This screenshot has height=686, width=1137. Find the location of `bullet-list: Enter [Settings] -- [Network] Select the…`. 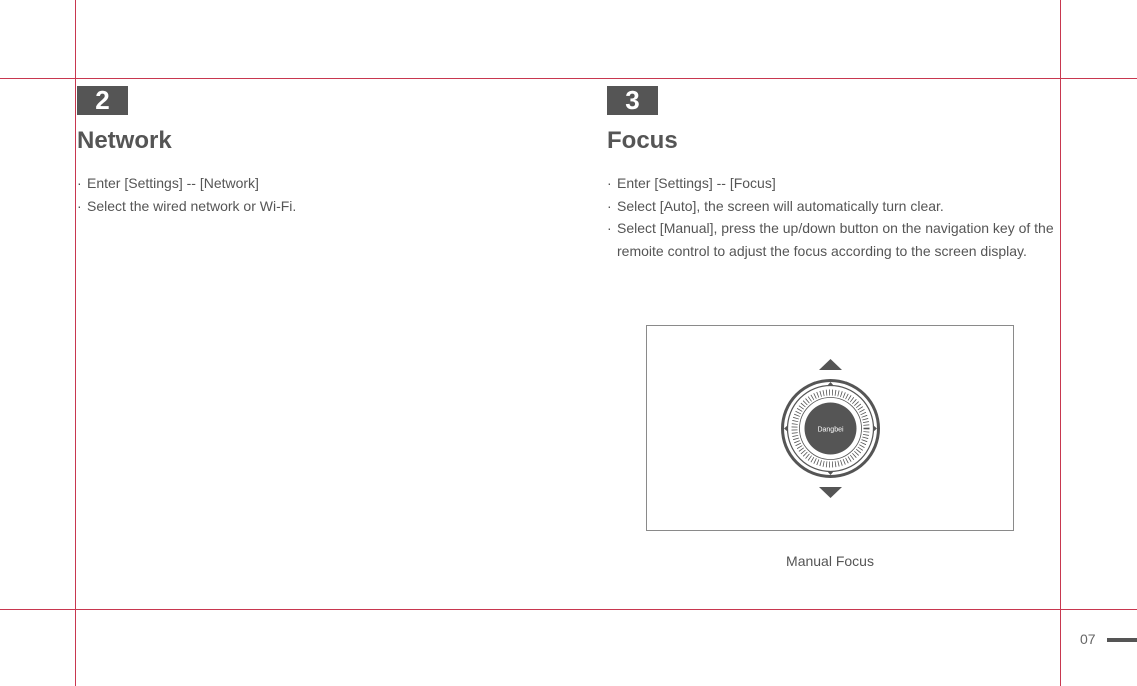

bullet-list: Enter [Settings] -- [Network] Select the… is located at coordinates (337, 194).